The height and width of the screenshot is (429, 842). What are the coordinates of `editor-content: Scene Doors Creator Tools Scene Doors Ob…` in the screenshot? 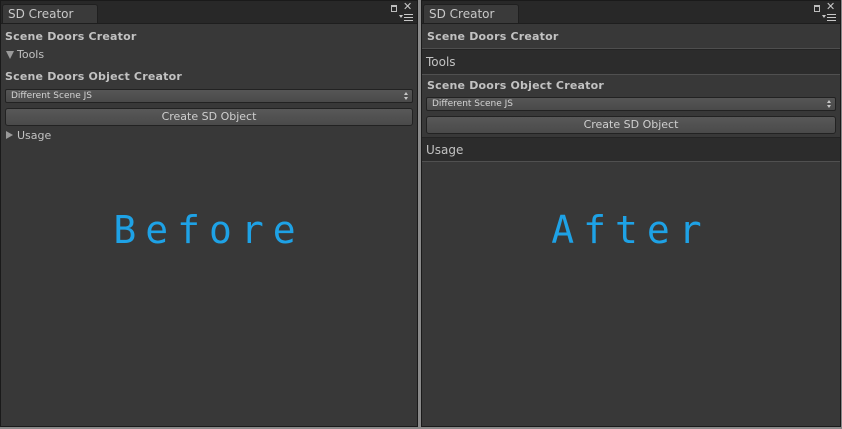 It's located at (209, 87).